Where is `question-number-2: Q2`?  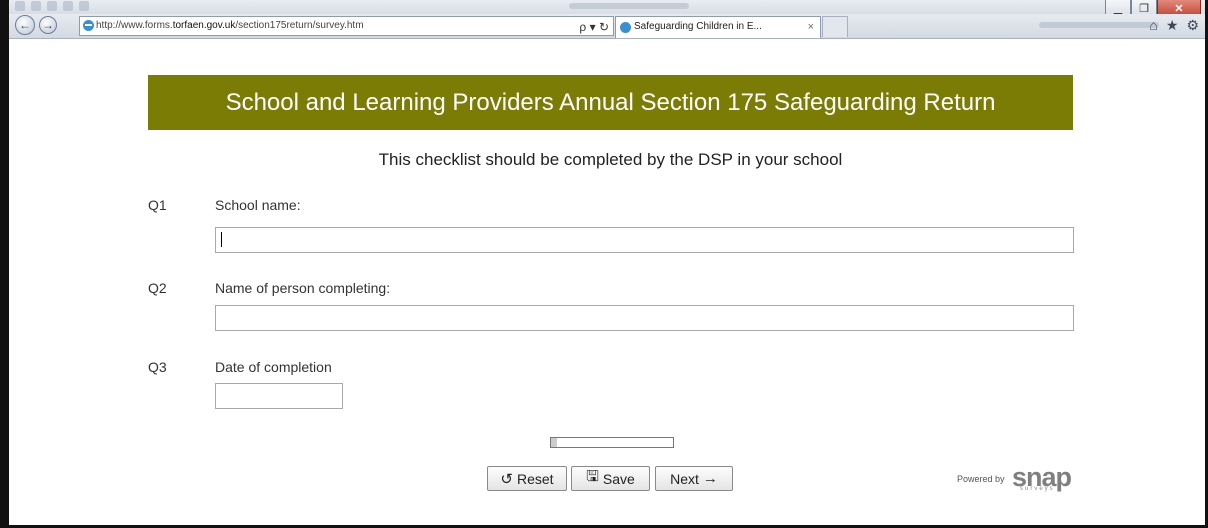
question-number-2: Q2 is located at coordinates (157, 288).